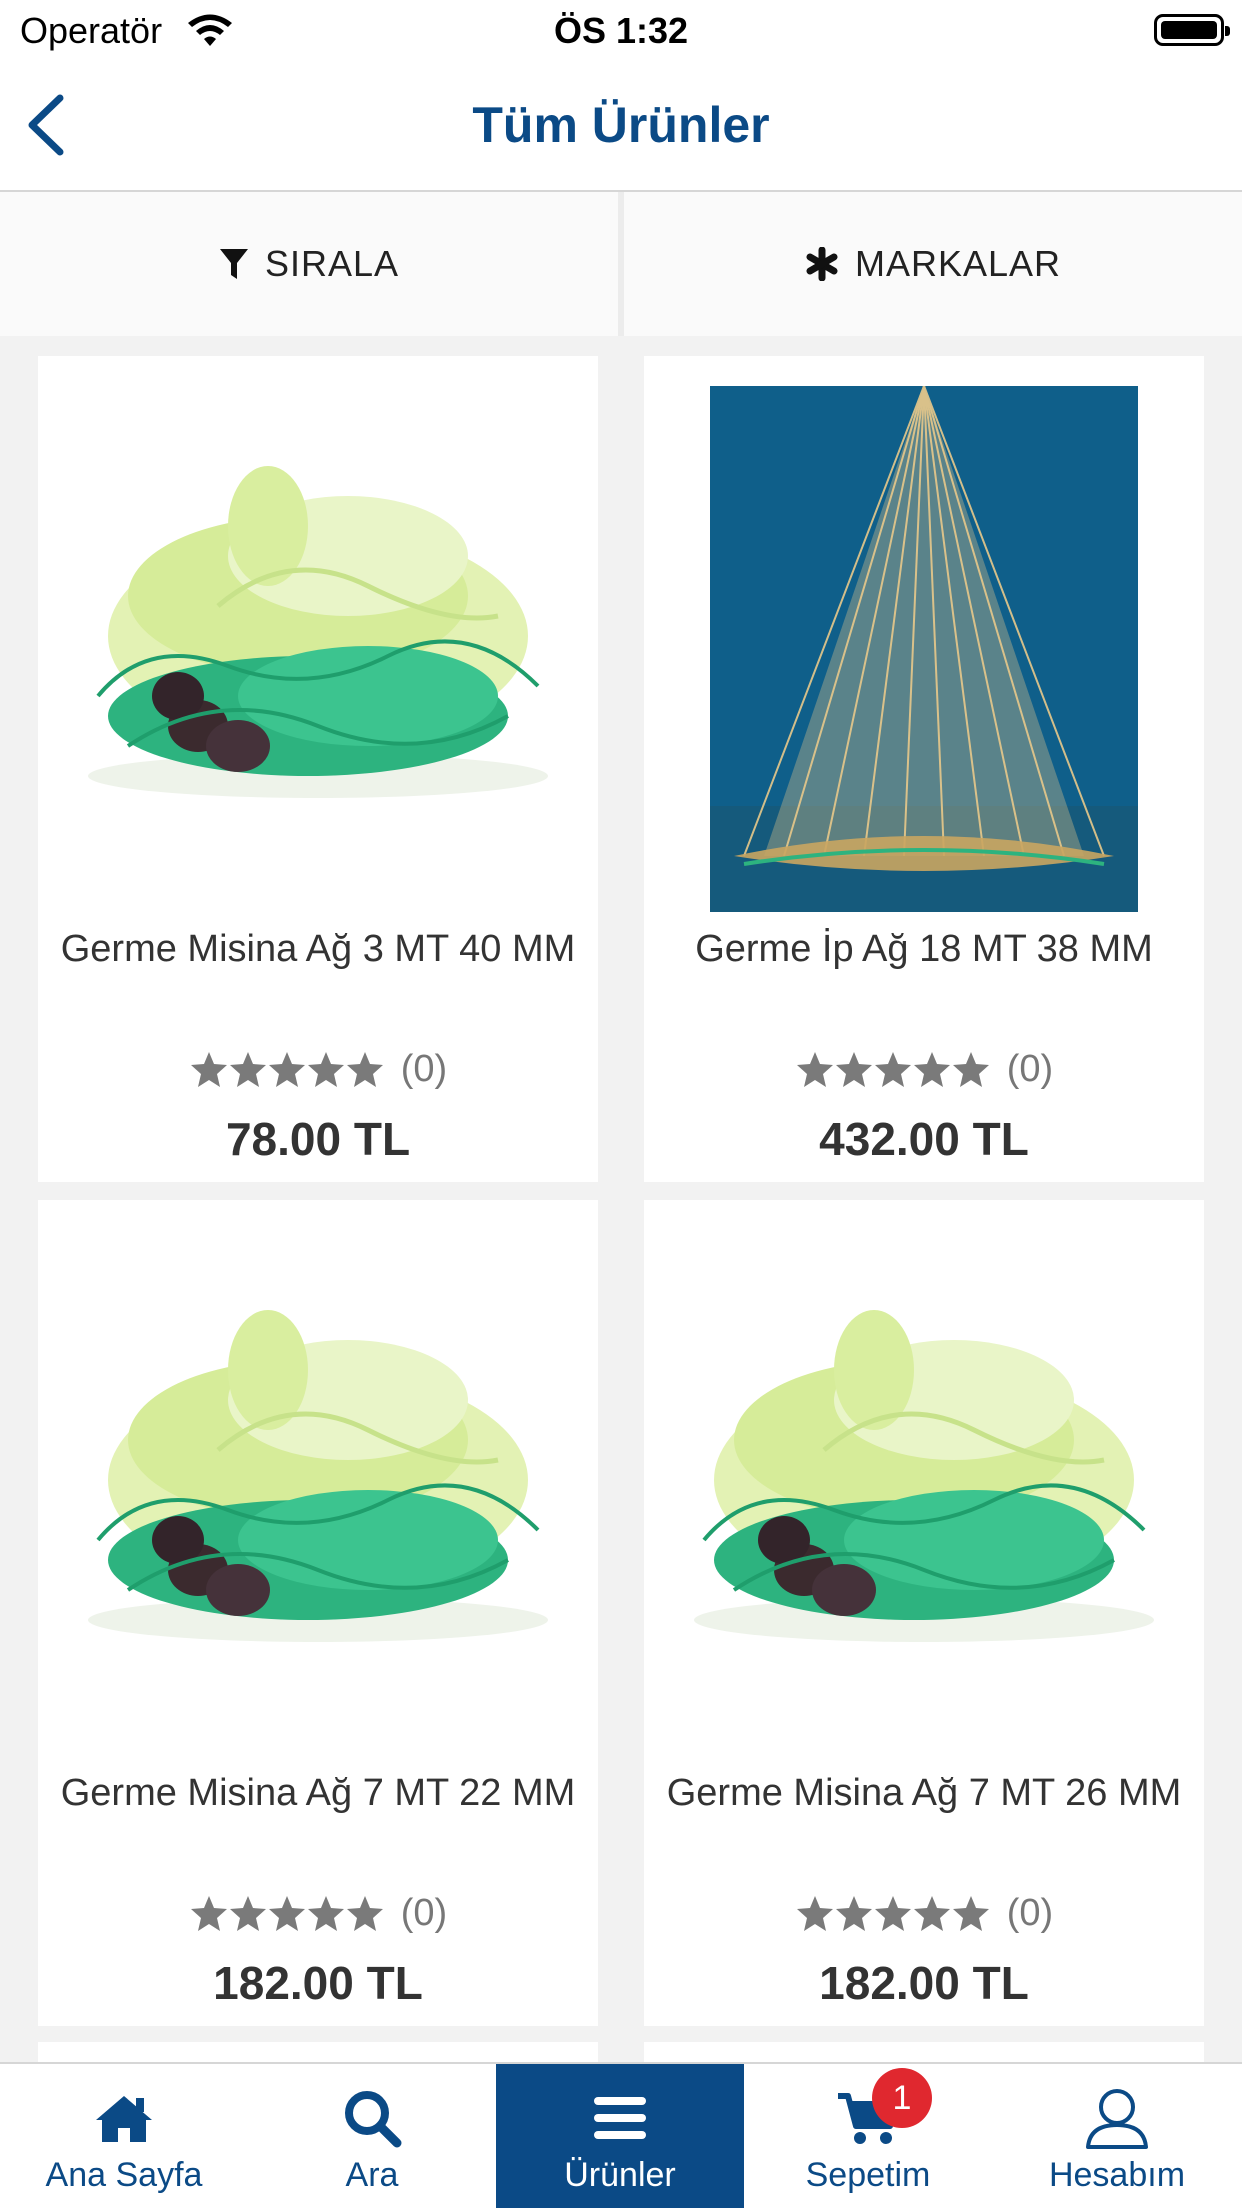 Image resolution: width=1242 pixels, height=2208 pixels. Describe the element at coordinates (924, 1139) in the screenshot. I see `product-price: 432.00 TL` at that location.